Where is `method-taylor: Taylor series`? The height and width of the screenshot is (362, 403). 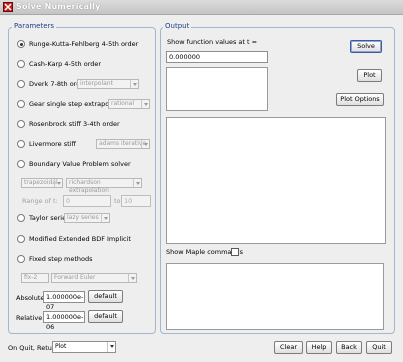 method-taylor: Taylor series is located at coordinates (43, 218).